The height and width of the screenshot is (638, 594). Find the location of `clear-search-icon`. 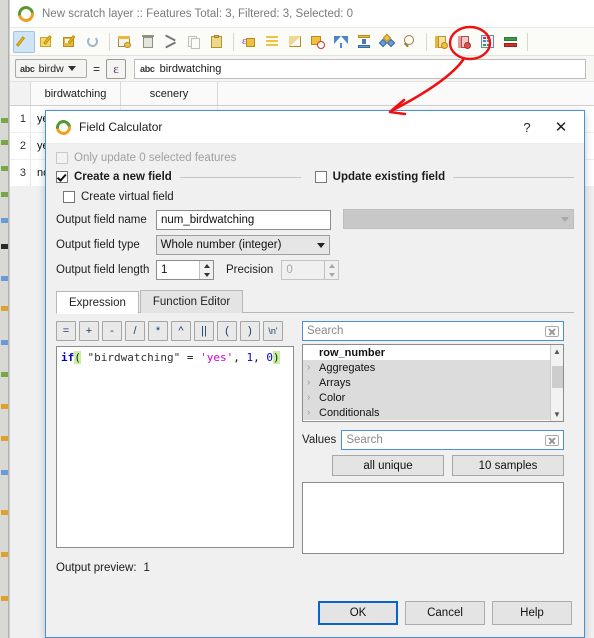

clear-search-icon is located at coordinates (552, 331).